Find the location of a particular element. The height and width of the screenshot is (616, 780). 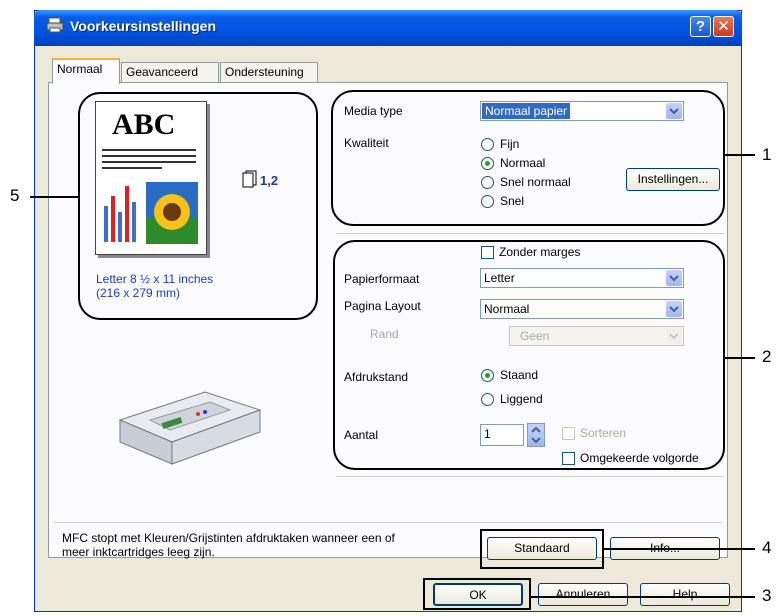

quality-option-fijn: Fijn is located at coordinates (510, 144).